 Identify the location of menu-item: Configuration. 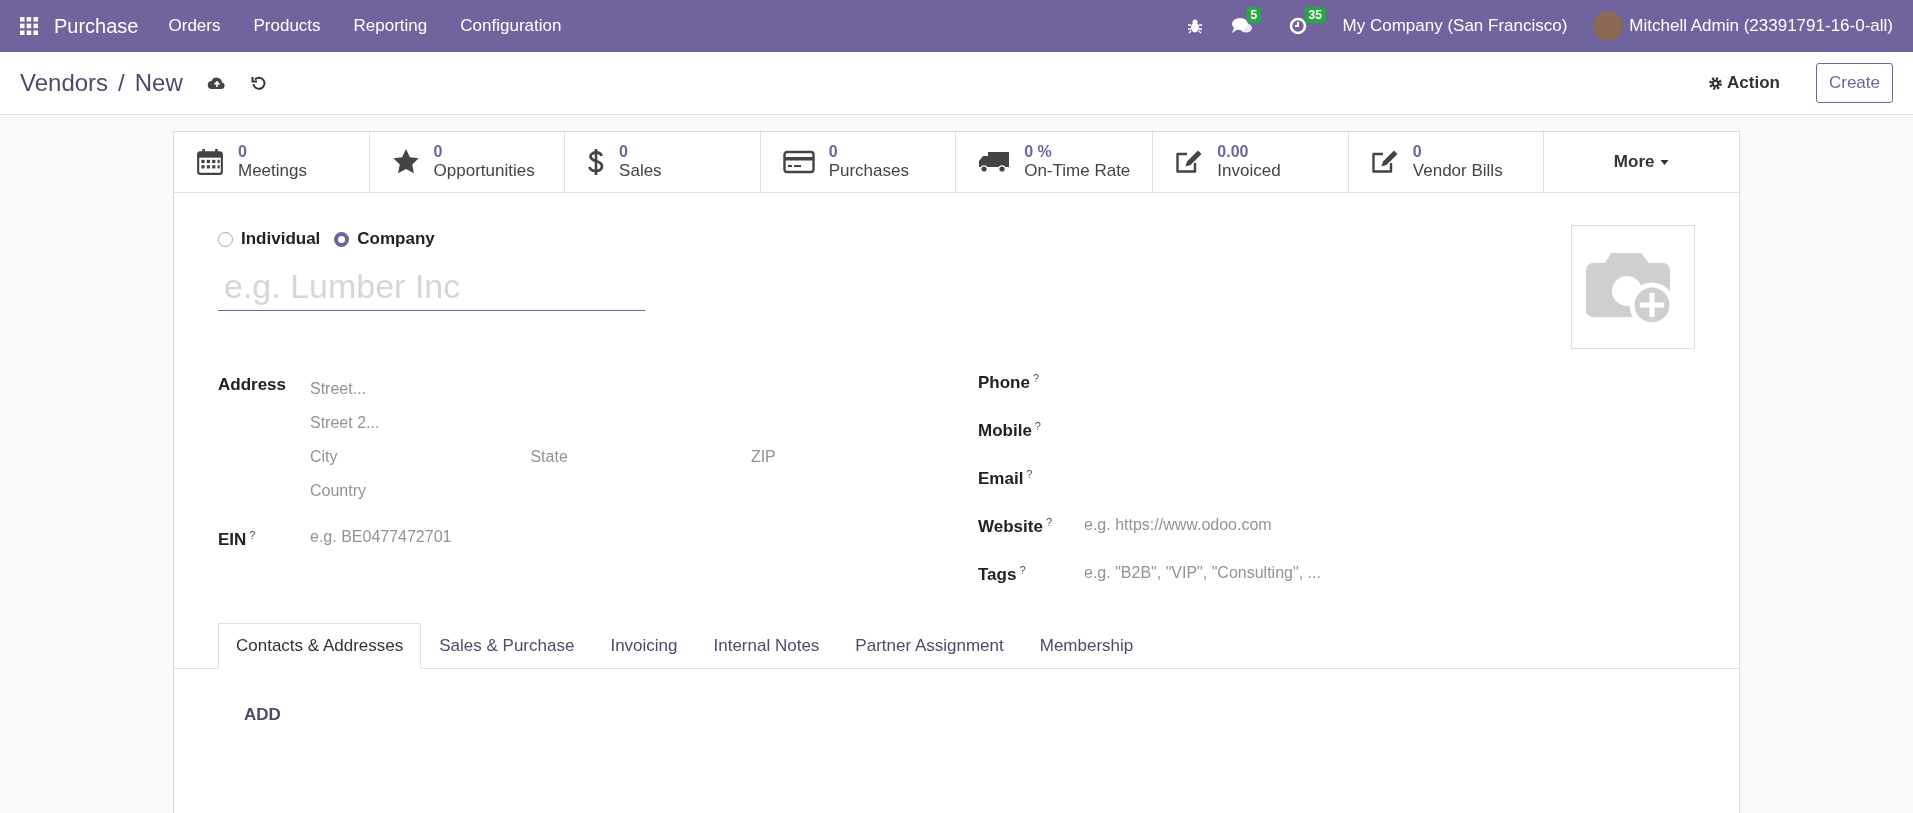
(511, 26).